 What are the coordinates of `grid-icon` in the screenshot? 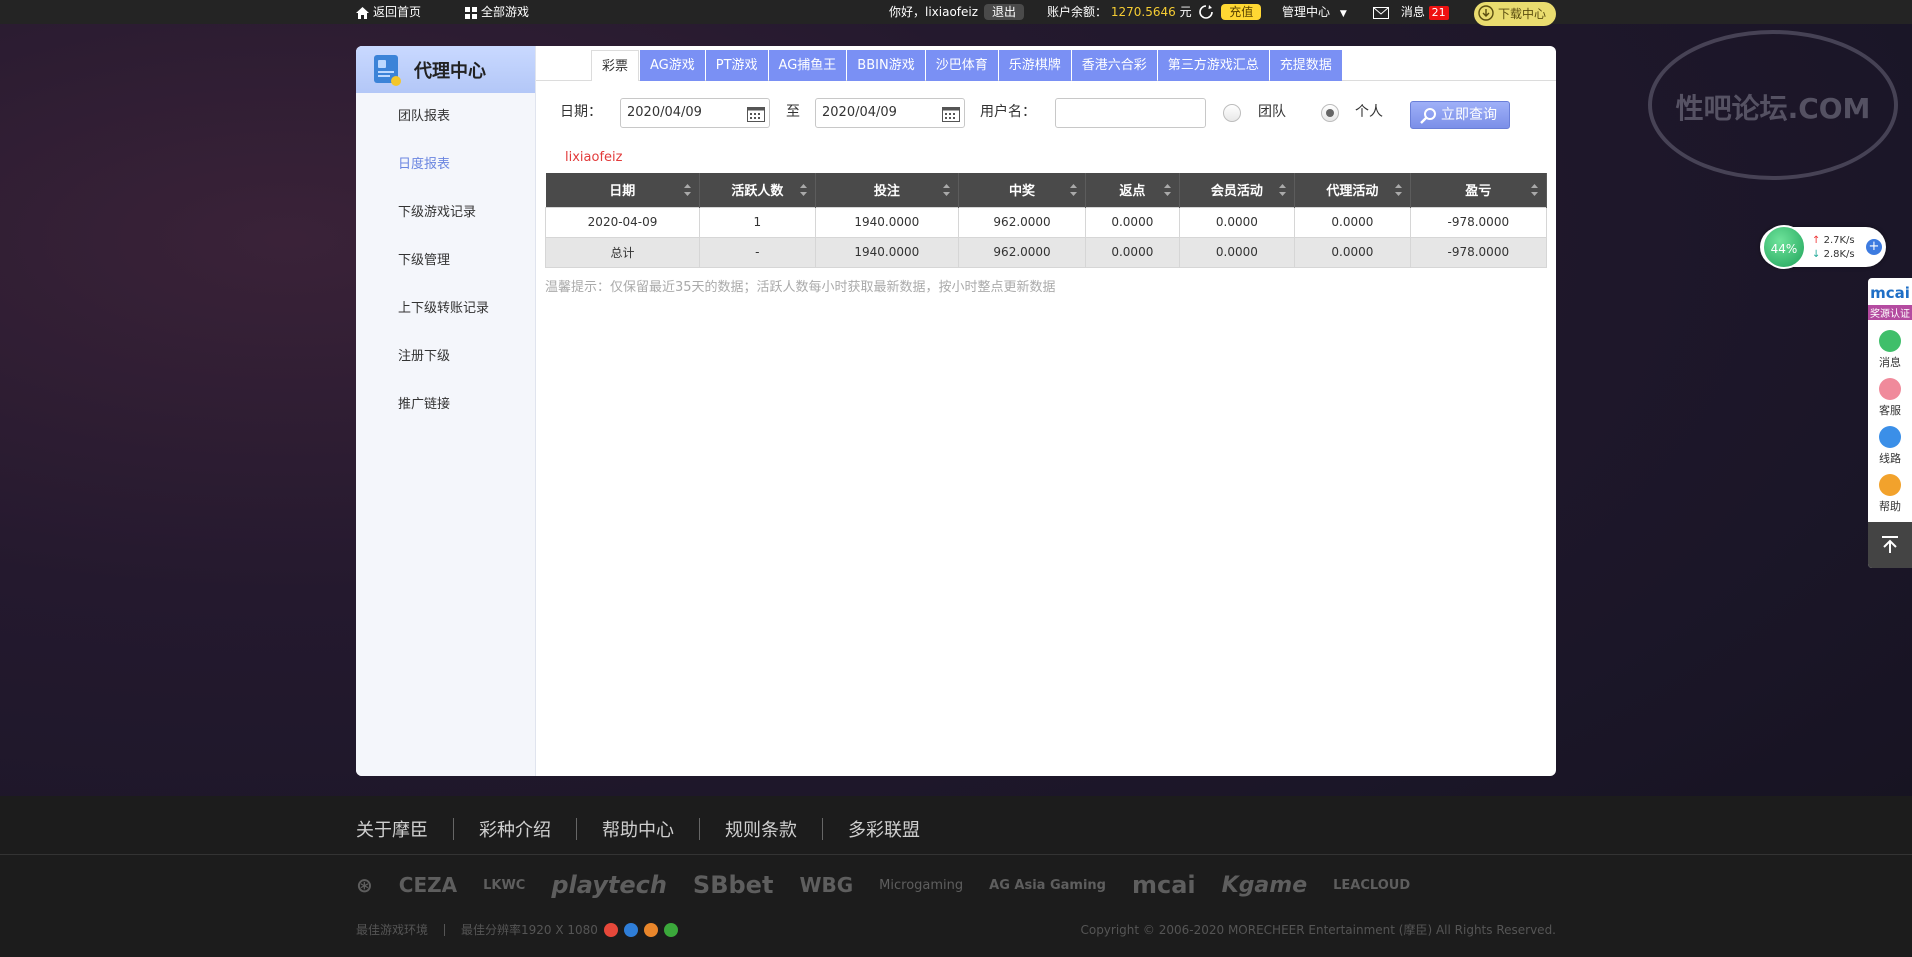 It's located at (471, 13).